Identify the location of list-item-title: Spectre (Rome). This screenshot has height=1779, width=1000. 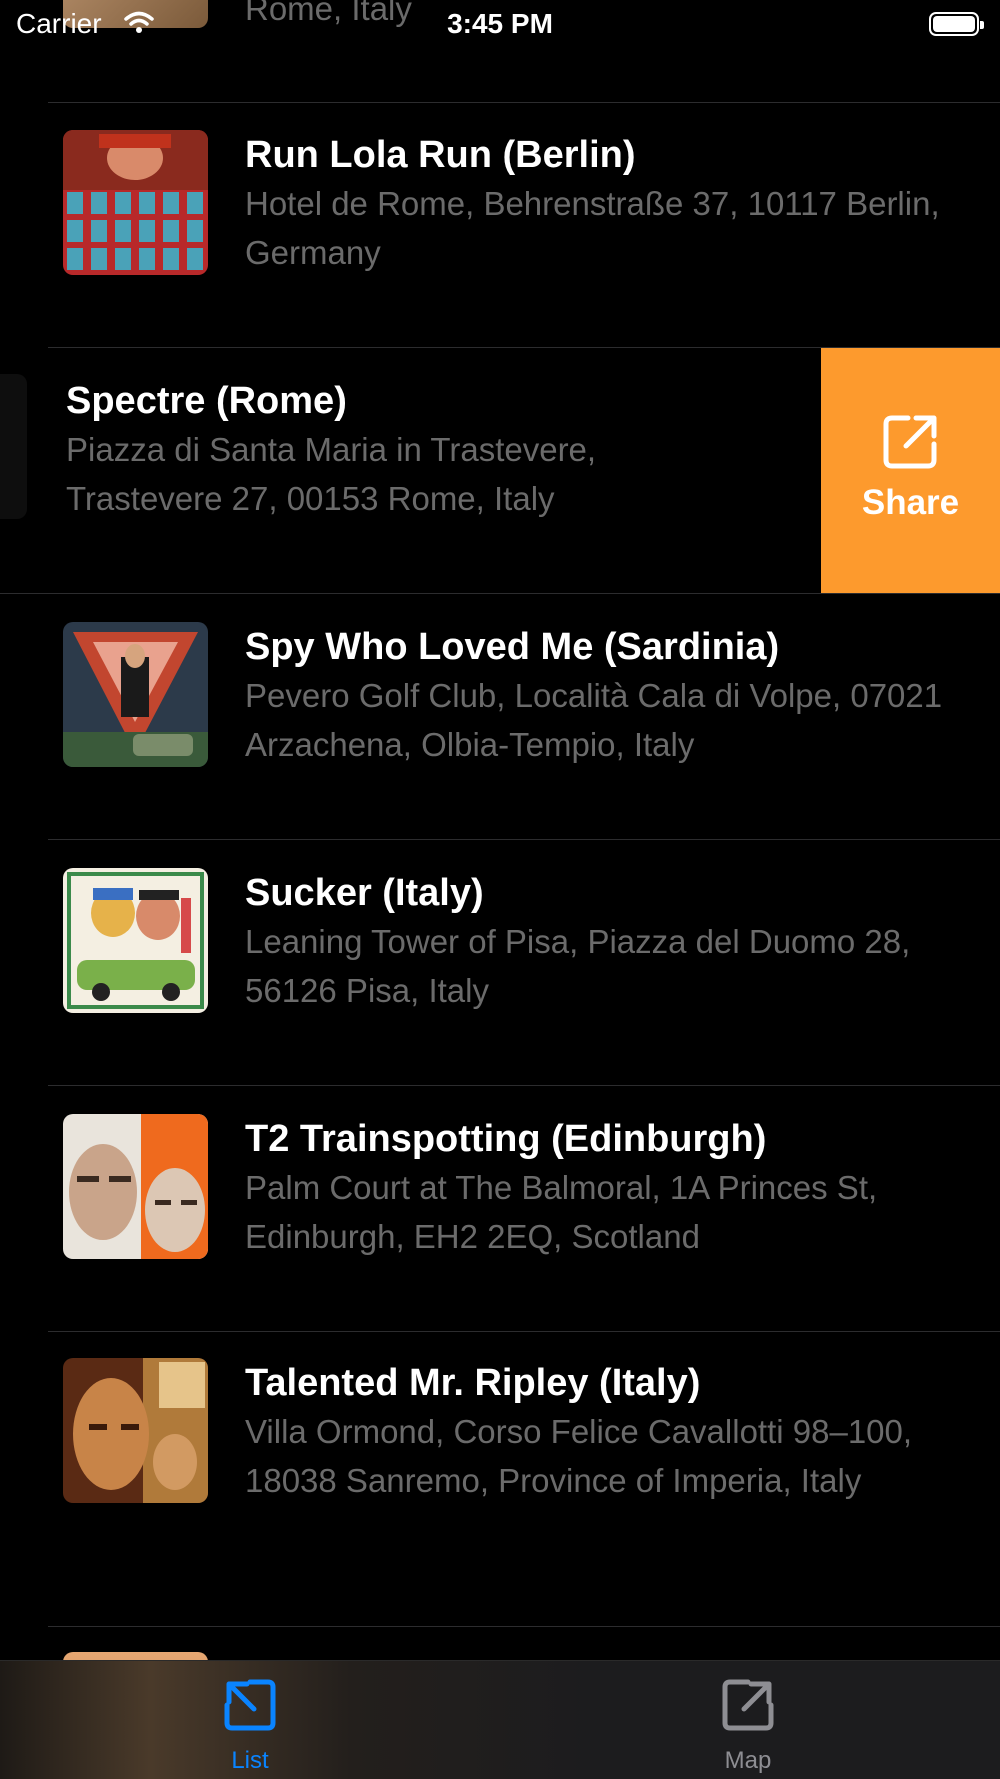
(206, 401).